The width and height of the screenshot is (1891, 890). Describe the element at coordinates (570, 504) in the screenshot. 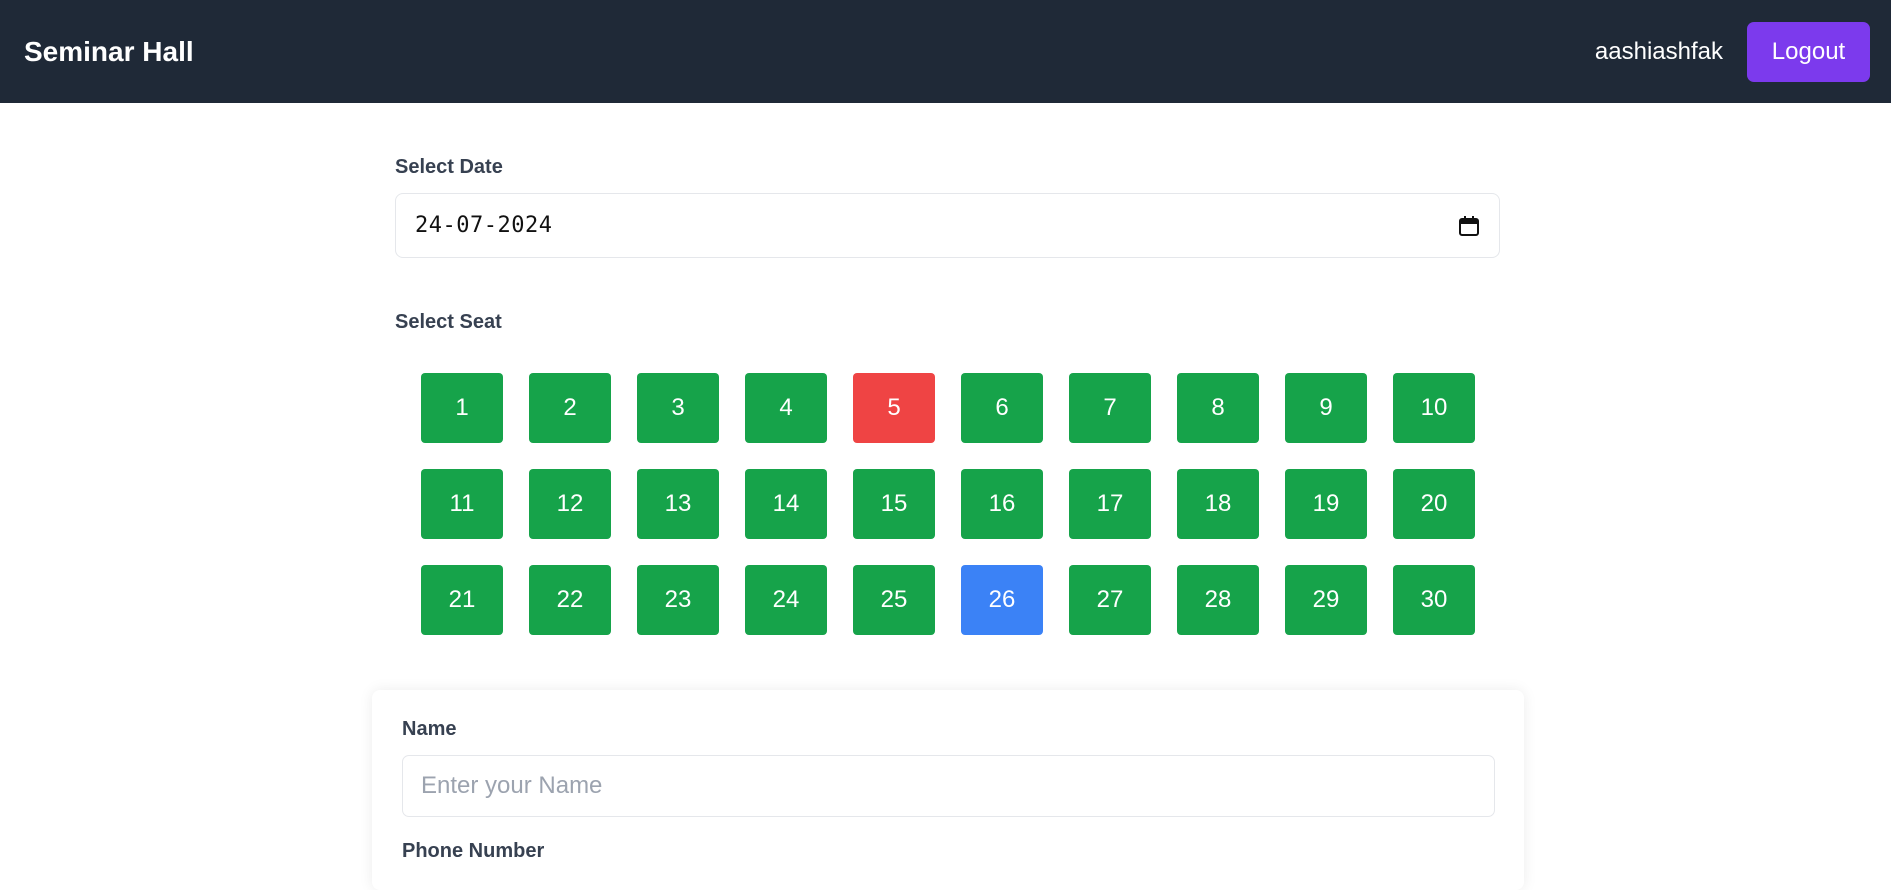

I see `seat-12-button: 12` at that location.